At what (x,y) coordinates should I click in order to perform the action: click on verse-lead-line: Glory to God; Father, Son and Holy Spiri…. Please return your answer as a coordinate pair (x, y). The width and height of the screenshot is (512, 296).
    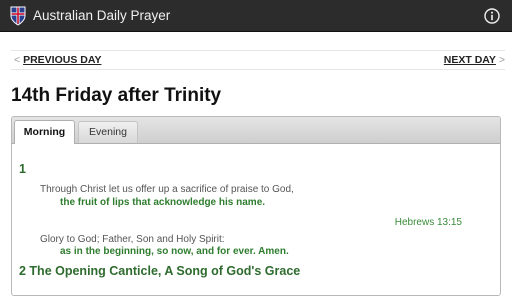
    Looking at the image, I should click on (132, 239).